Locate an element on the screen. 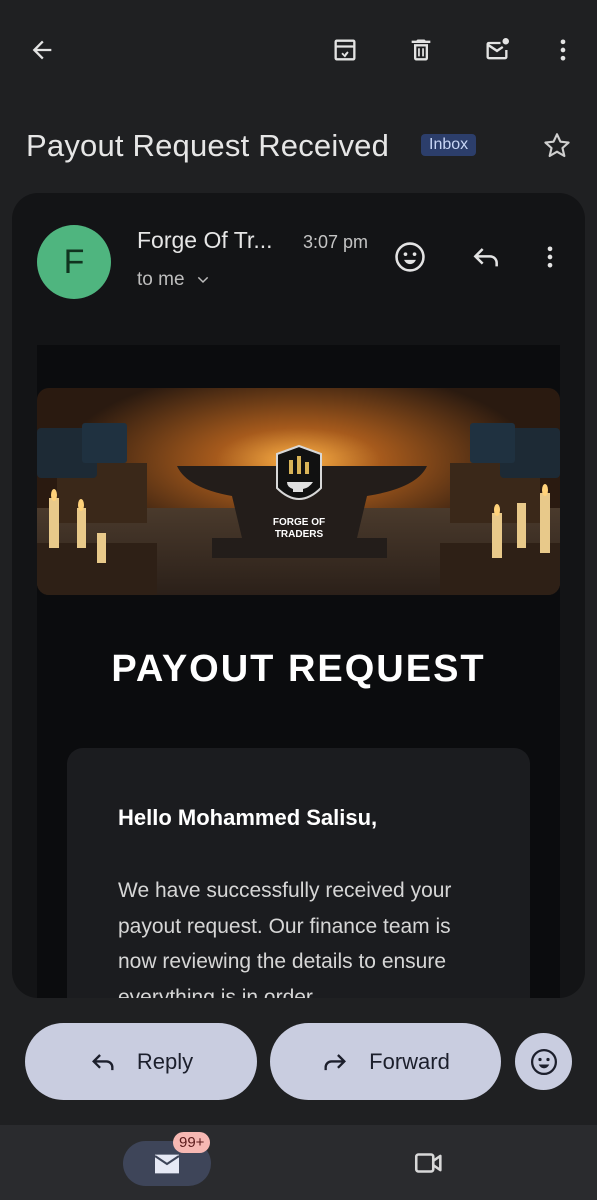 Image resolution: width=597 pixels, height=1200 pixels. email-headline: PAYOUT REQUEST is located at coordinates (298, 669).